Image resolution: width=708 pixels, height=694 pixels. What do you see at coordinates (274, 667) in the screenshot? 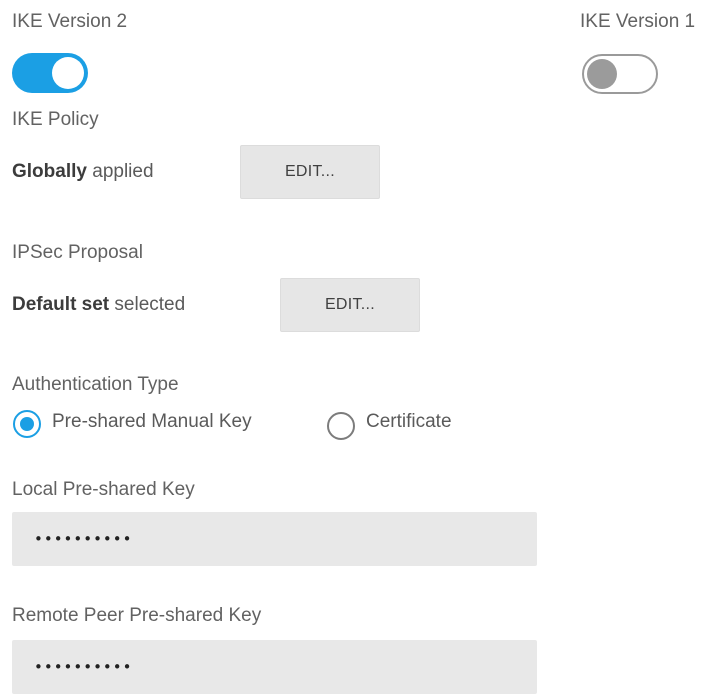
I see `remote-peer-pre-shared-key-input` at bounding box center [274, 667].